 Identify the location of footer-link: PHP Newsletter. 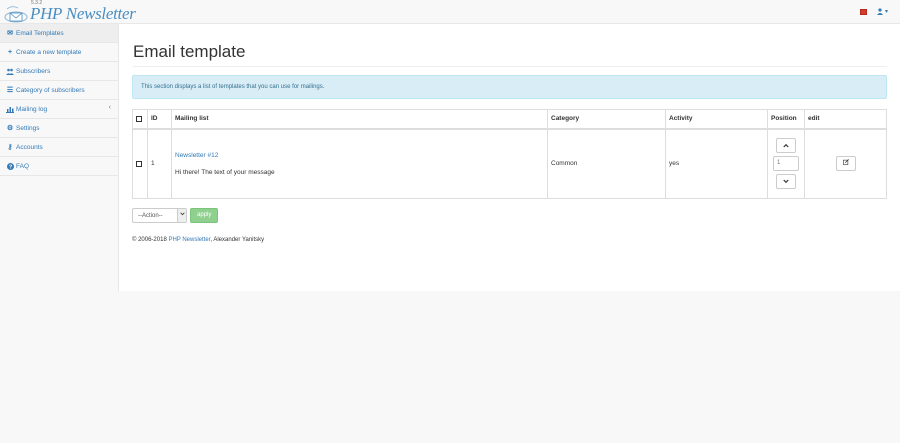
(189, 240).